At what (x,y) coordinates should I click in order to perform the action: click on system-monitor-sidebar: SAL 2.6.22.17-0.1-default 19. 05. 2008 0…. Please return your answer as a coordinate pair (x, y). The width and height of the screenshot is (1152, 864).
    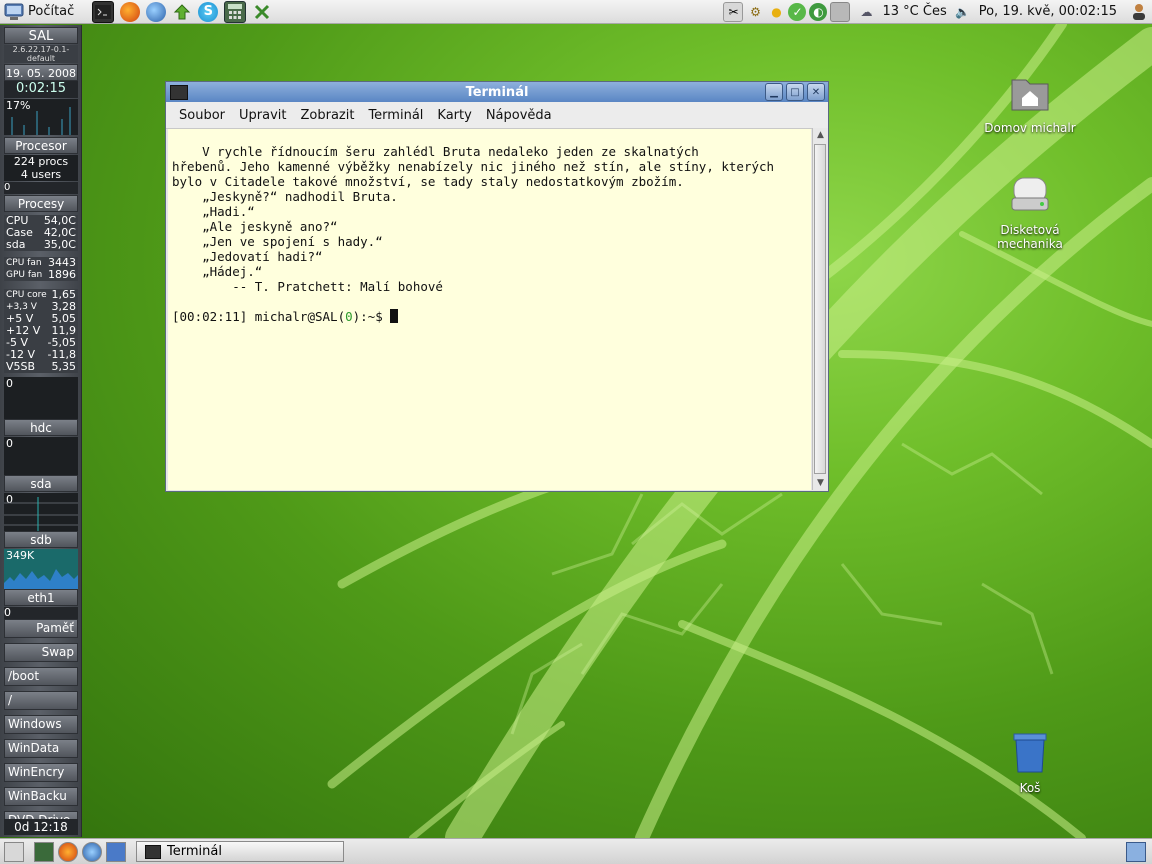
    Looking at the image, I should click on (41, 431).